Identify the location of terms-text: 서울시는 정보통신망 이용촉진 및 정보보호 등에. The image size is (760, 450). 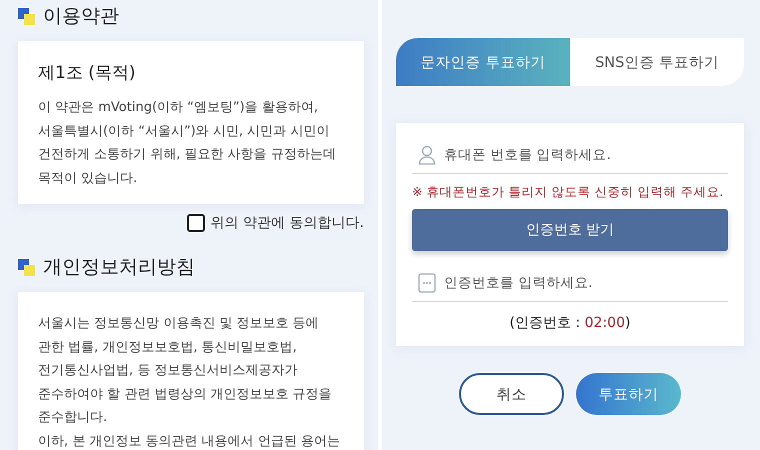
(179, 324).